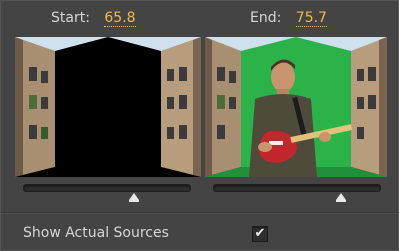 This screenshot has height=251, width=399. Describe the element at coordinates (311, 19) in the screenshot. I see `end-value: 75.7` at that location.